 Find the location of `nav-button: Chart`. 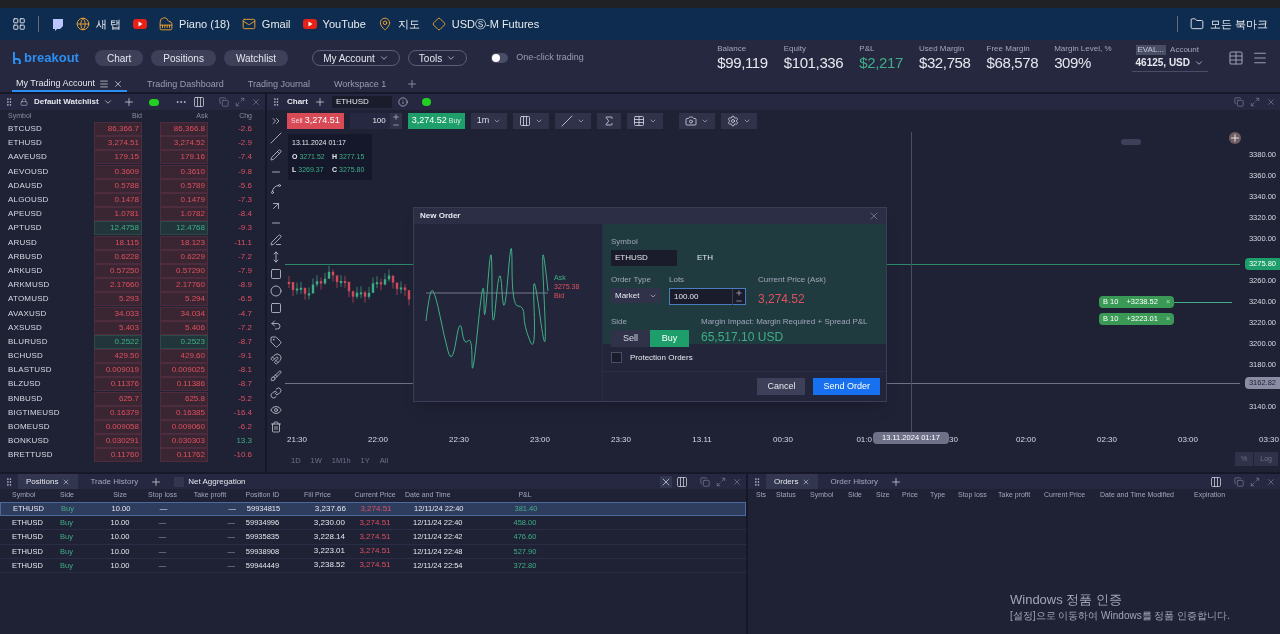

nav-button: Chart is located at coordinates (119, 58).